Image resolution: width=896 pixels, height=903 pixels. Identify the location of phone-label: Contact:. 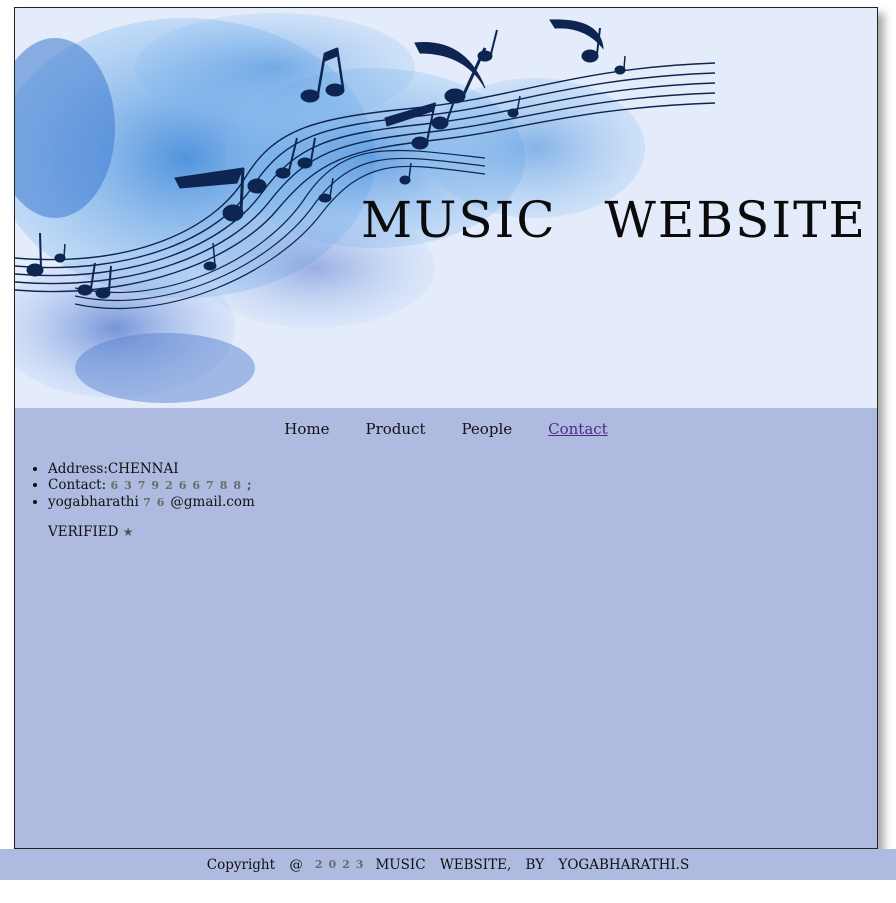
(77, 485).